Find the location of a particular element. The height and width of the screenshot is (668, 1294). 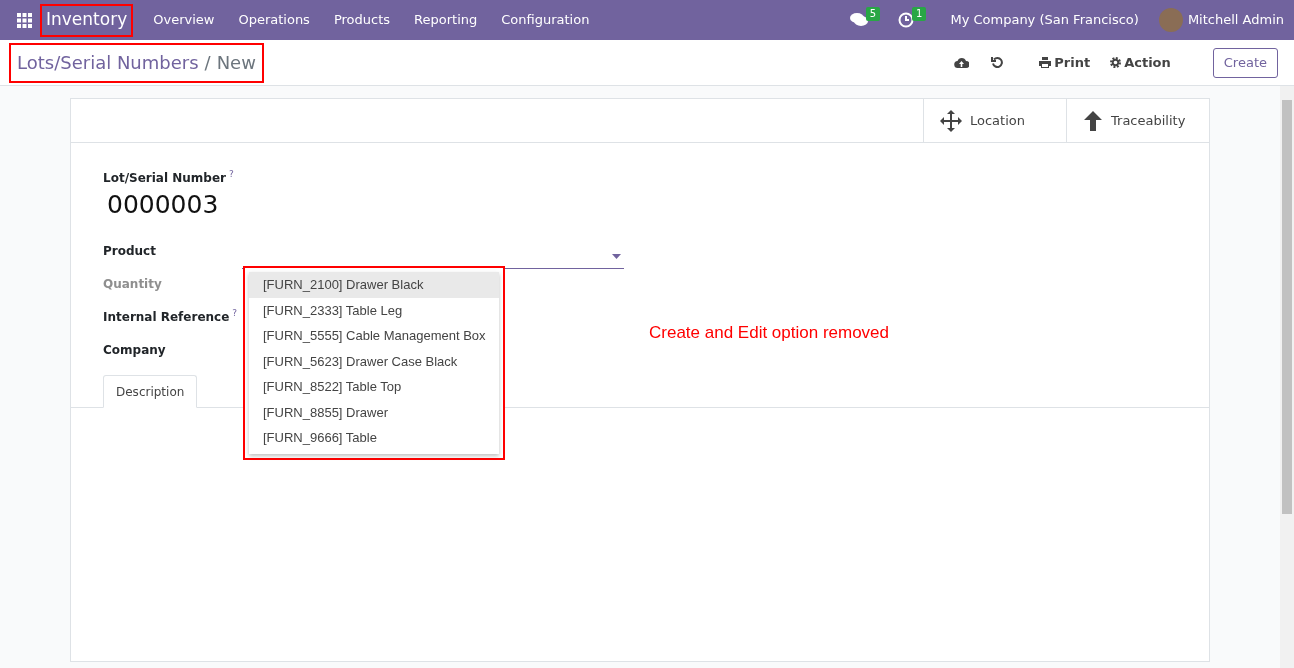

dropdown-option: [FURN_8855] Drawer is located at coordinates (374, 412).